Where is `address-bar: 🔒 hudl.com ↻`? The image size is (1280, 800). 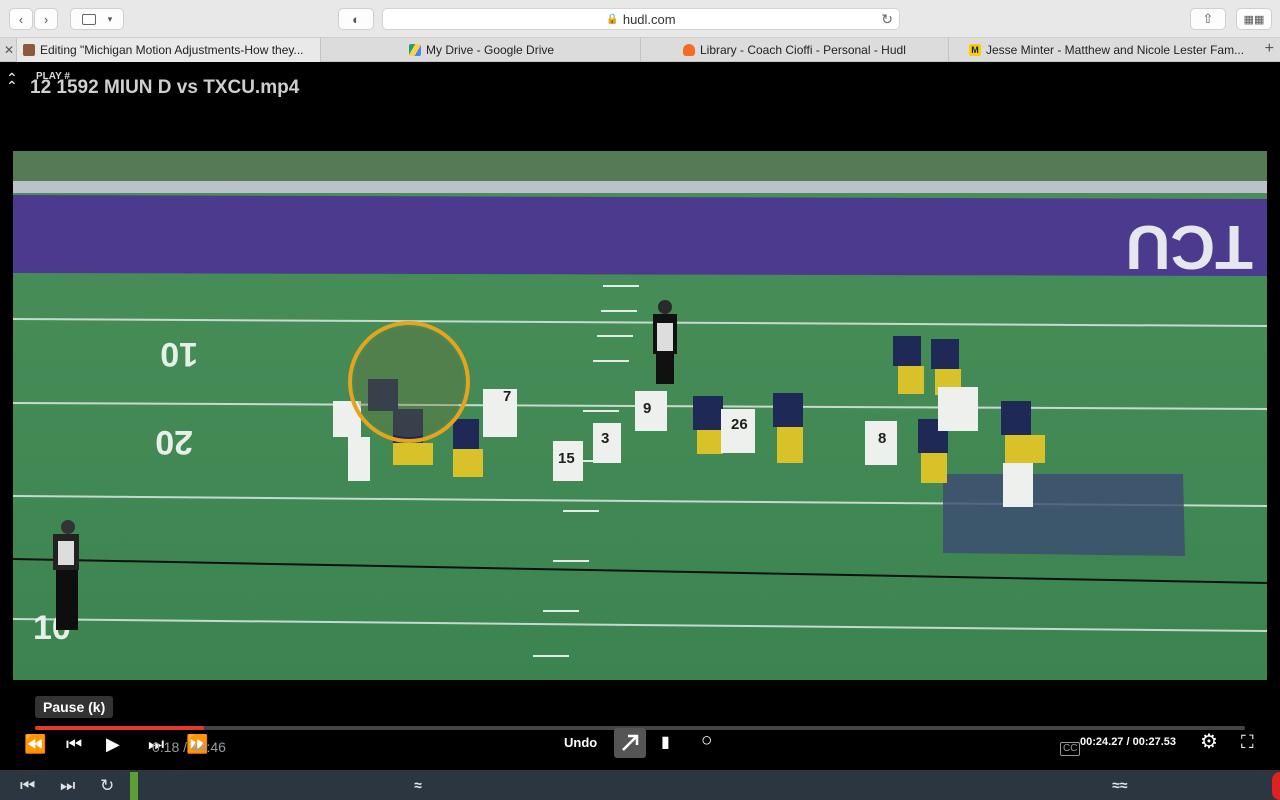
address-bar: 🔒 hudl.com ↻ is located at coordinates (641, 19).